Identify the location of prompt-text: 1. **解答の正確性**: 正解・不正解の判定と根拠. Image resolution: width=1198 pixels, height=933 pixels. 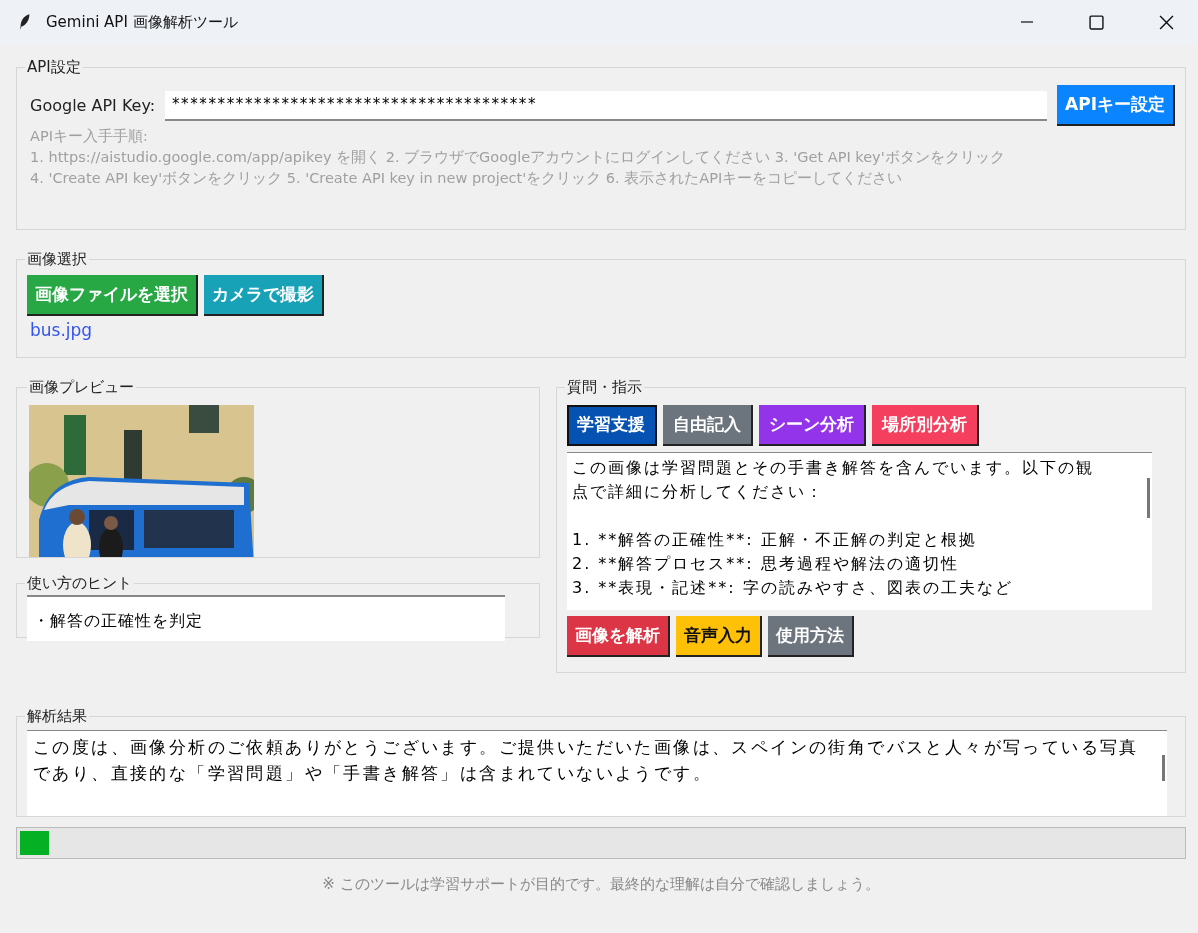
(775, 540).